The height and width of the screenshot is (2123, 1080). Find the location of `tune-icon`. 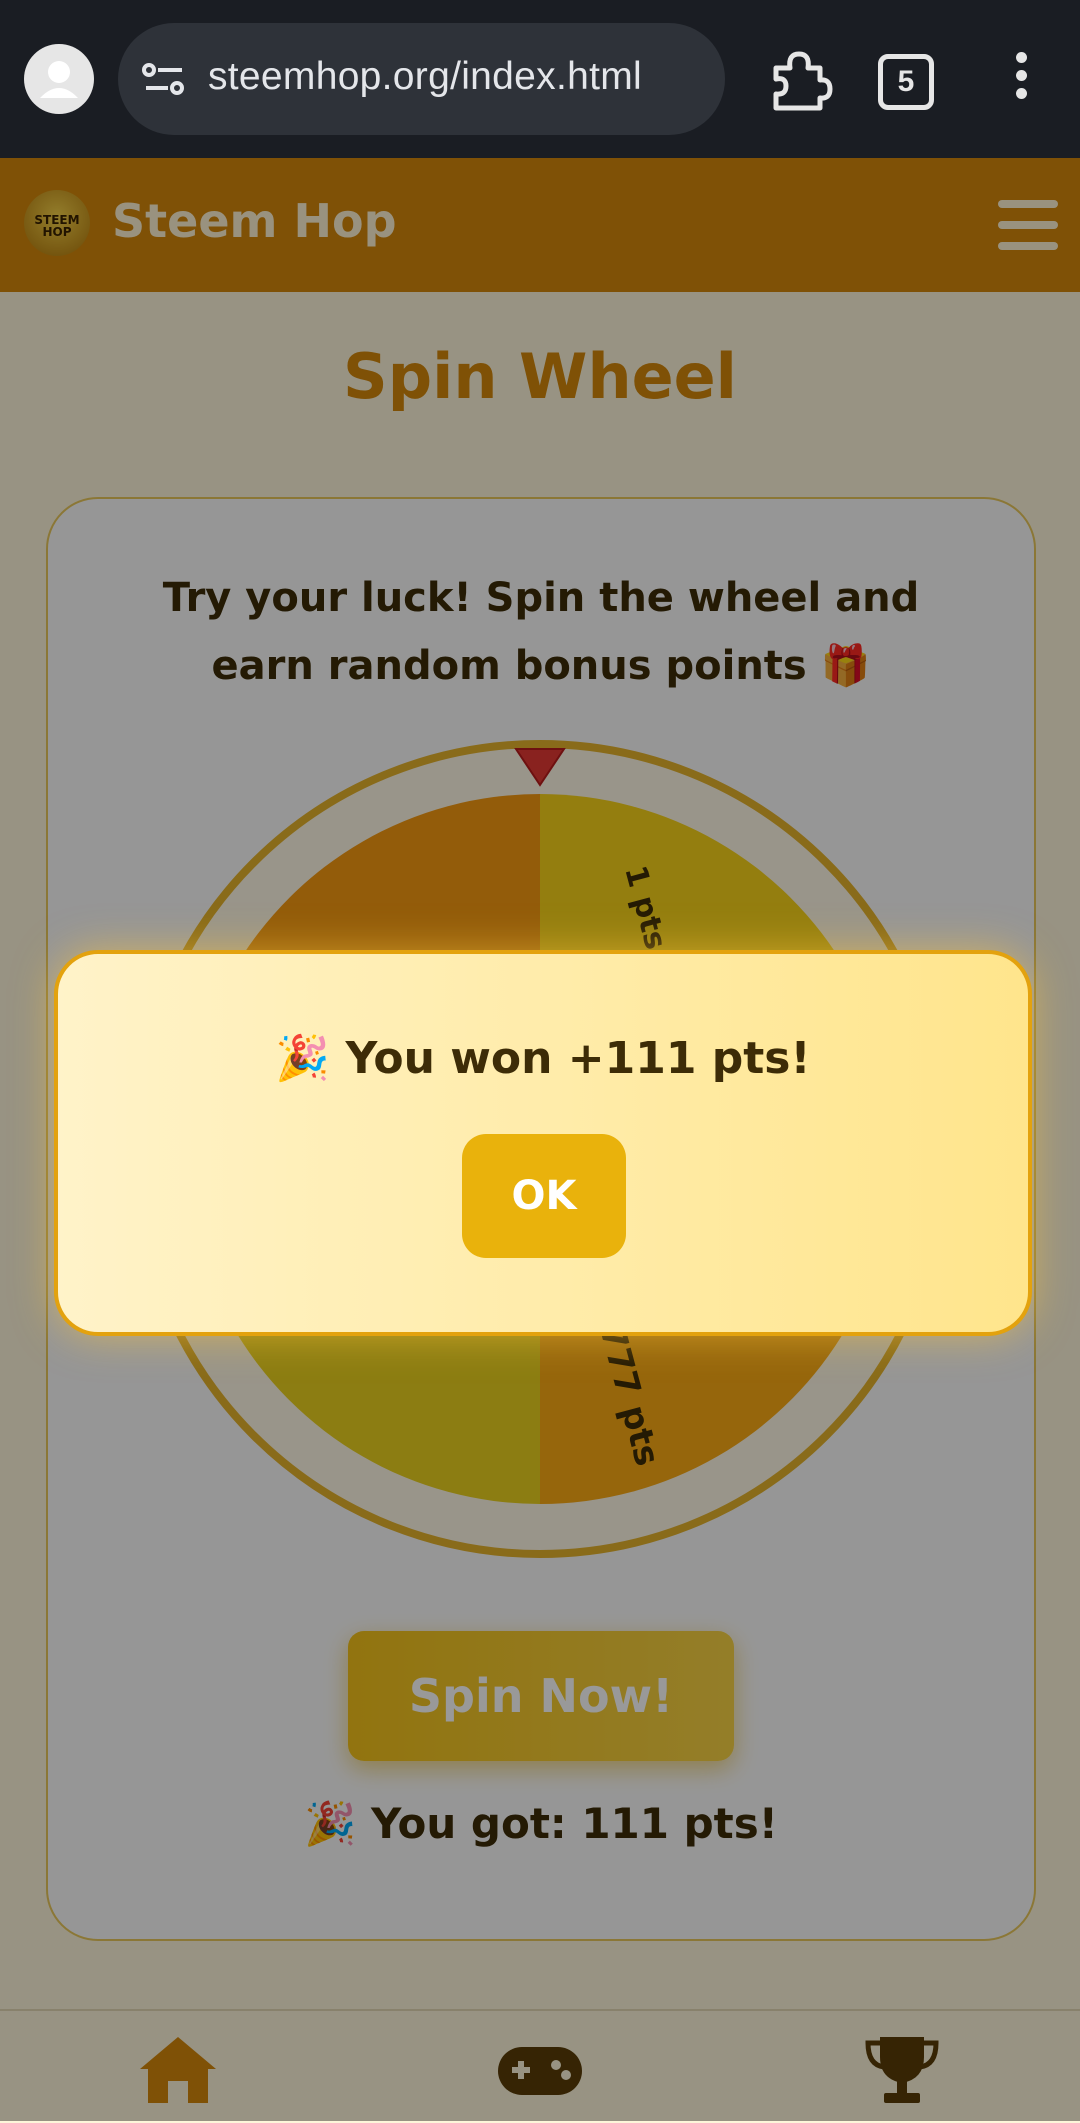

tune-icon is located at coordinates (164, 81).